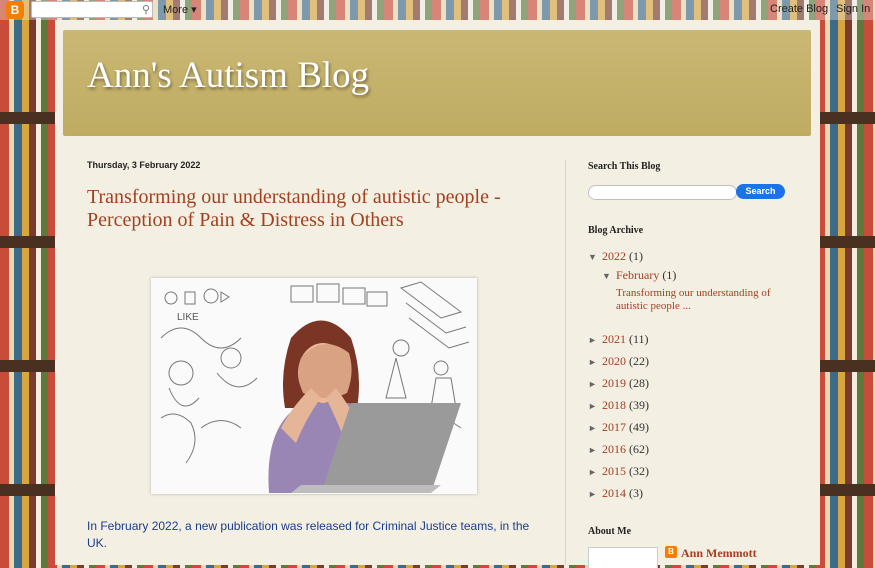 This screenshot has width=875, height=568. Describe the element at coordinates (662, 192) in the screenshot. I see `blog-search-input` at that location.